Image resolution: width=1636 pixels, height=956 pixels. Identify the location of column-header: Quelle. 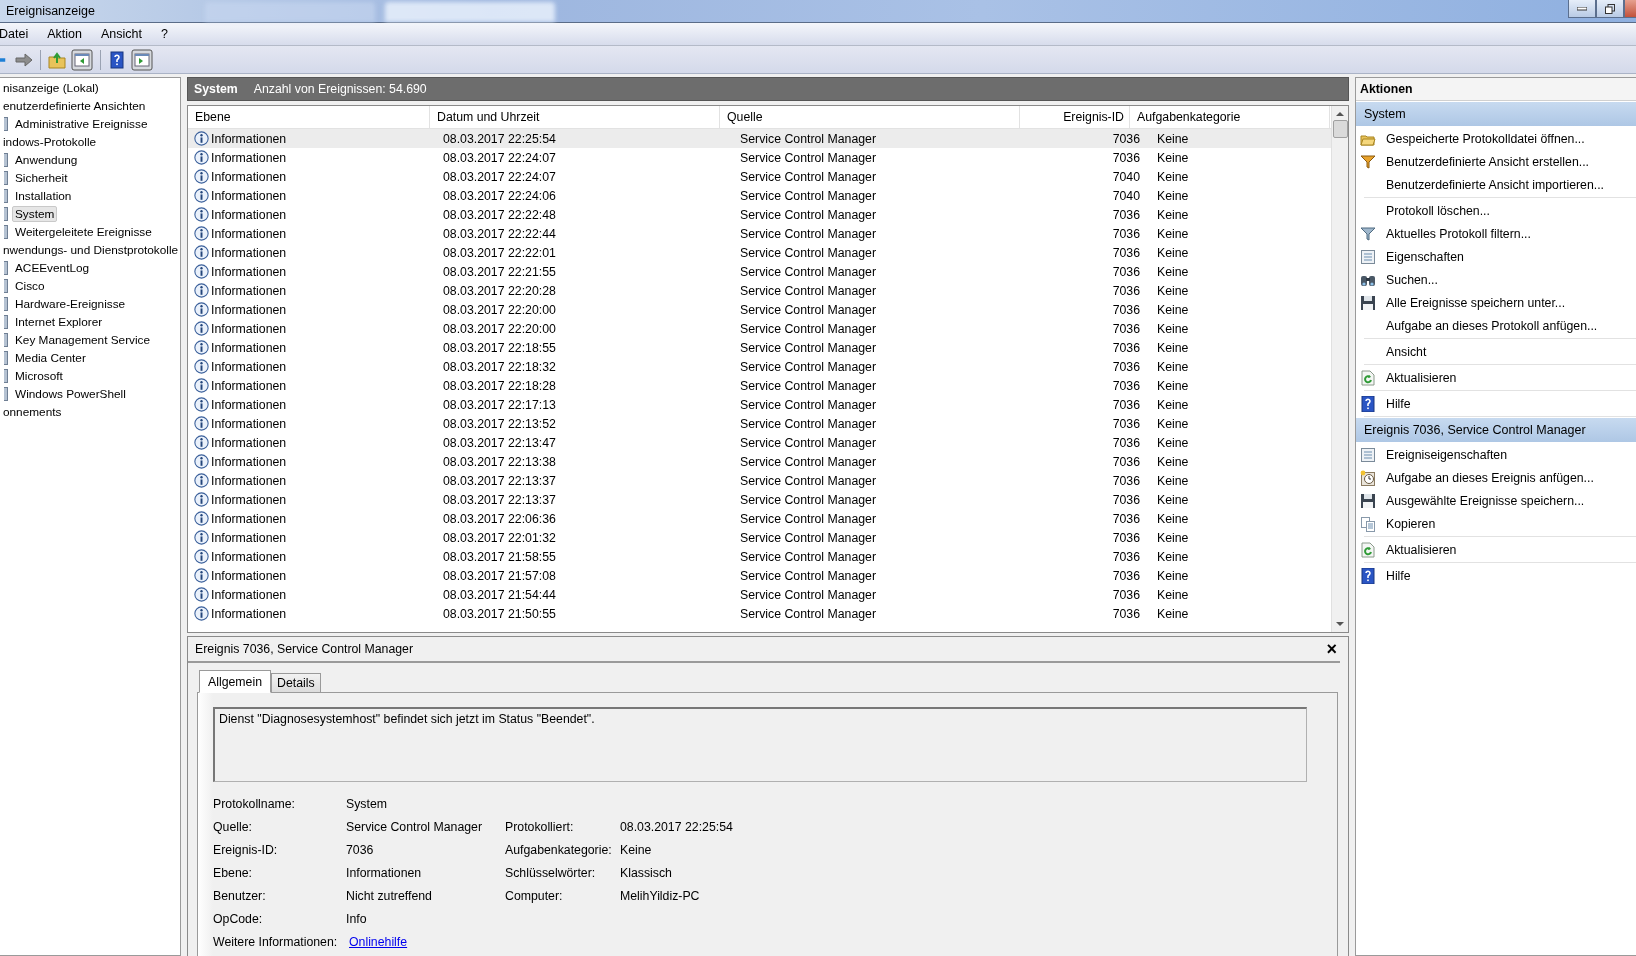
(870, 117).